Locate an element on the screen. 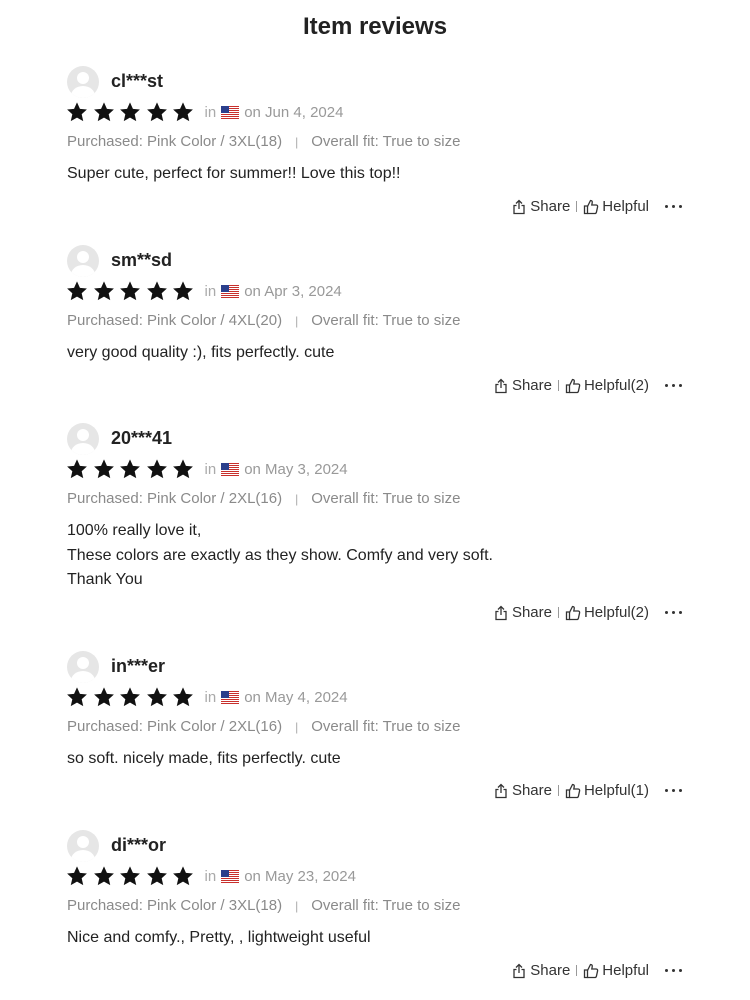 The height and width of the screenshot is (1000, 750). helpful-label: Helpful(1) is located at coordinates (616, 790).